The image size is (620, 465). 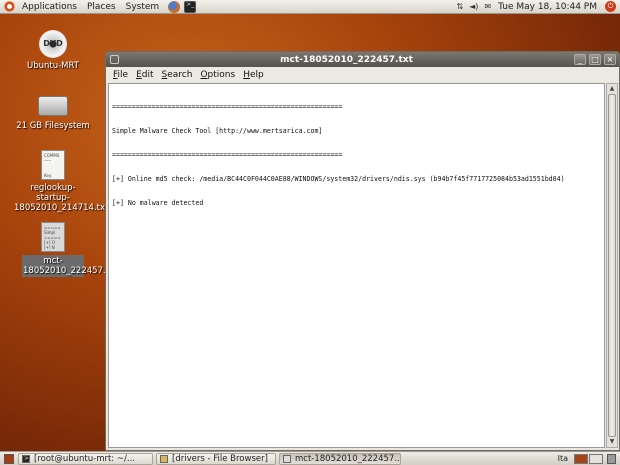 What do you see at coordinates (147, 74) in the screenshot?
I see `menu-label: dit` at bounding box center [147, 74].